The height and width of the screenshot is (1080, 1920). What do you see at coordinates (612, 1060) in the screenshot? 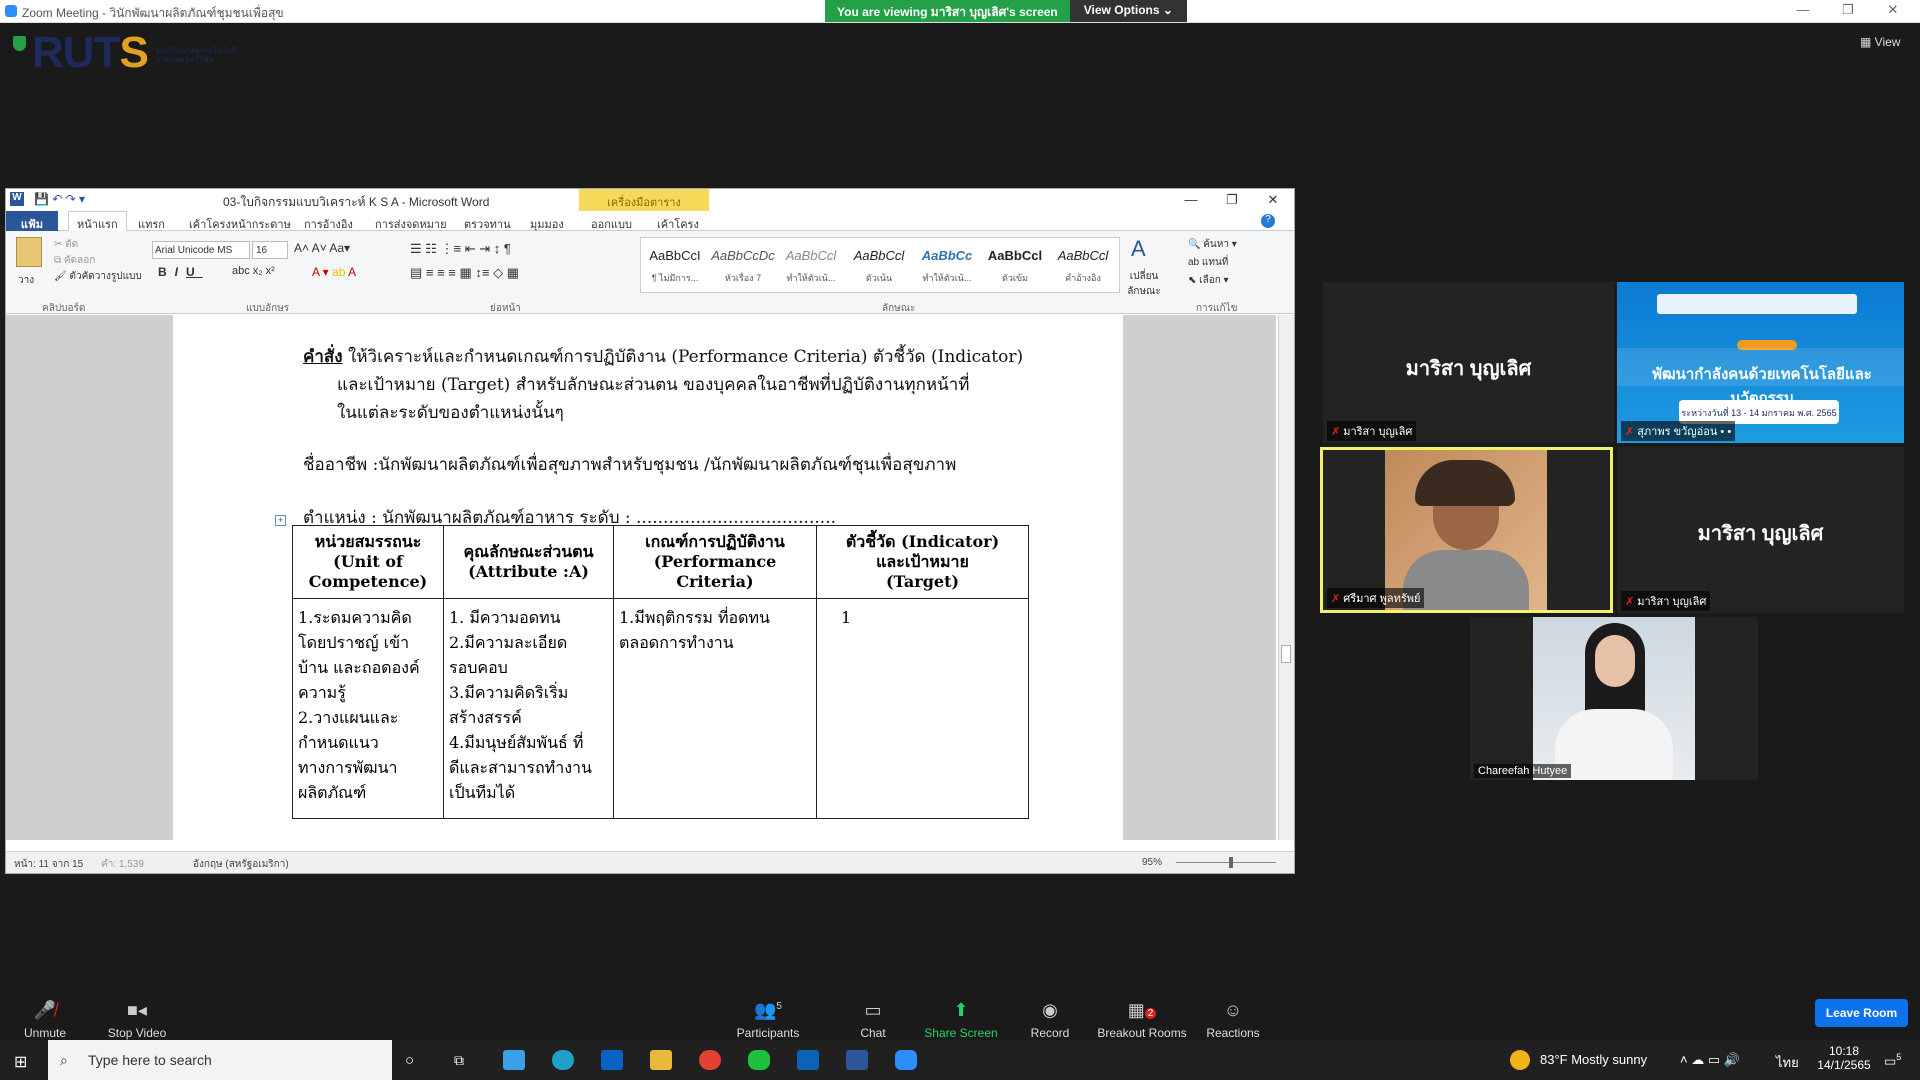
I see `mail-icon` at bounding box center [612, 1060].